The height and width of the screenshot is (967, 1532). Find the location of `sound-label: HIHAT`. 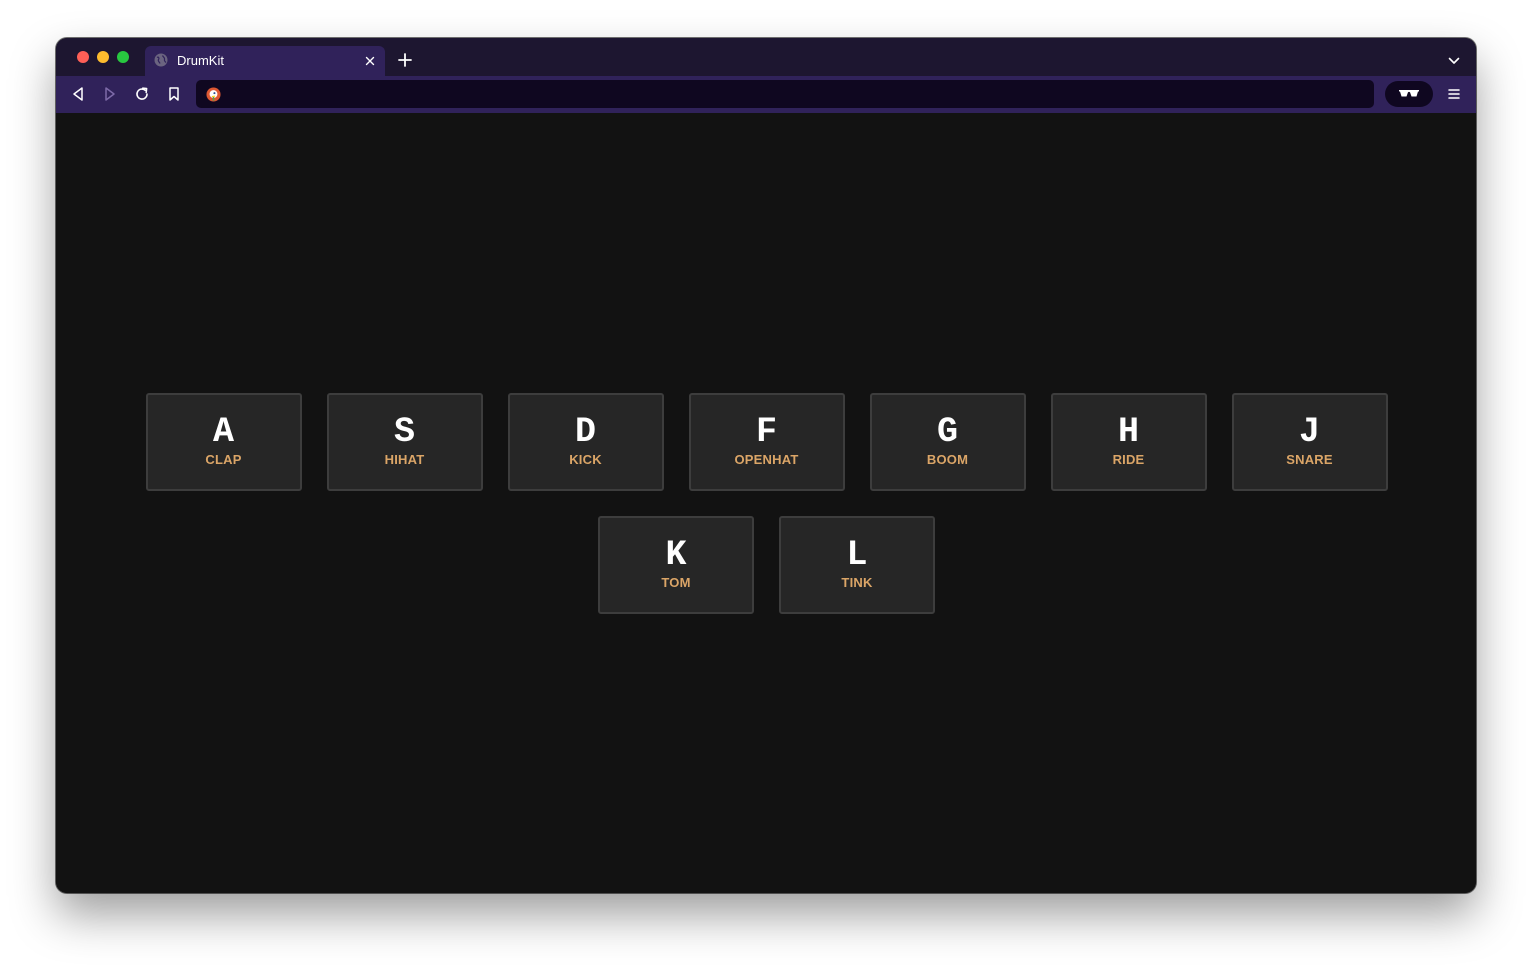

sound-label: HIHAT is located at coordinates (404, 459).